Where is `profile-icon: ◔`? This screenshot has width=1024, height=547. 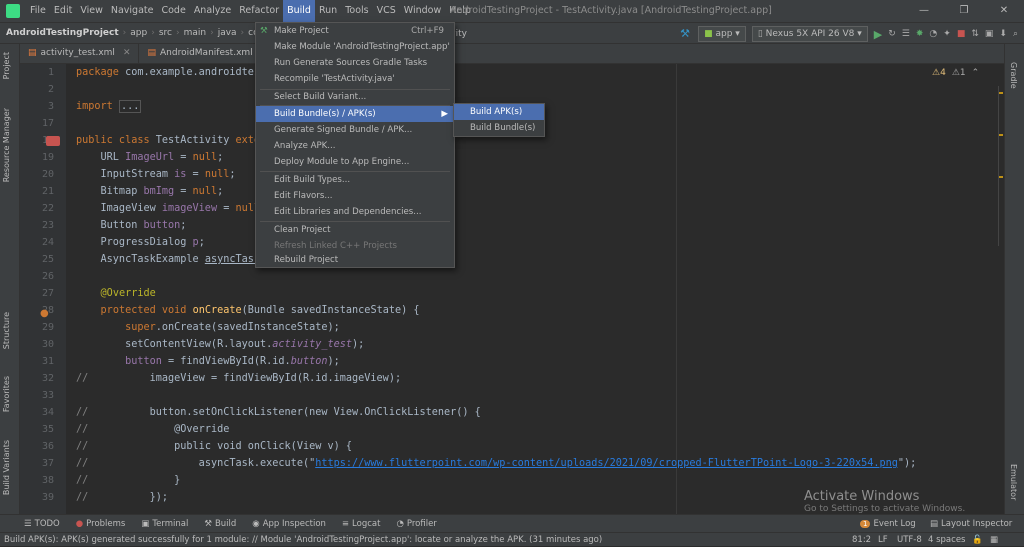
profile-icon: ◔ is located at coordinates (933, 34).